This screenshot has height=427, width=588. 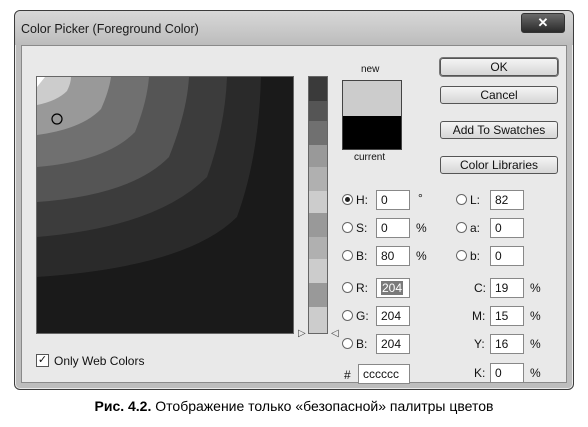 I want to click on new-color-swatch, so click(x=372, y=98).